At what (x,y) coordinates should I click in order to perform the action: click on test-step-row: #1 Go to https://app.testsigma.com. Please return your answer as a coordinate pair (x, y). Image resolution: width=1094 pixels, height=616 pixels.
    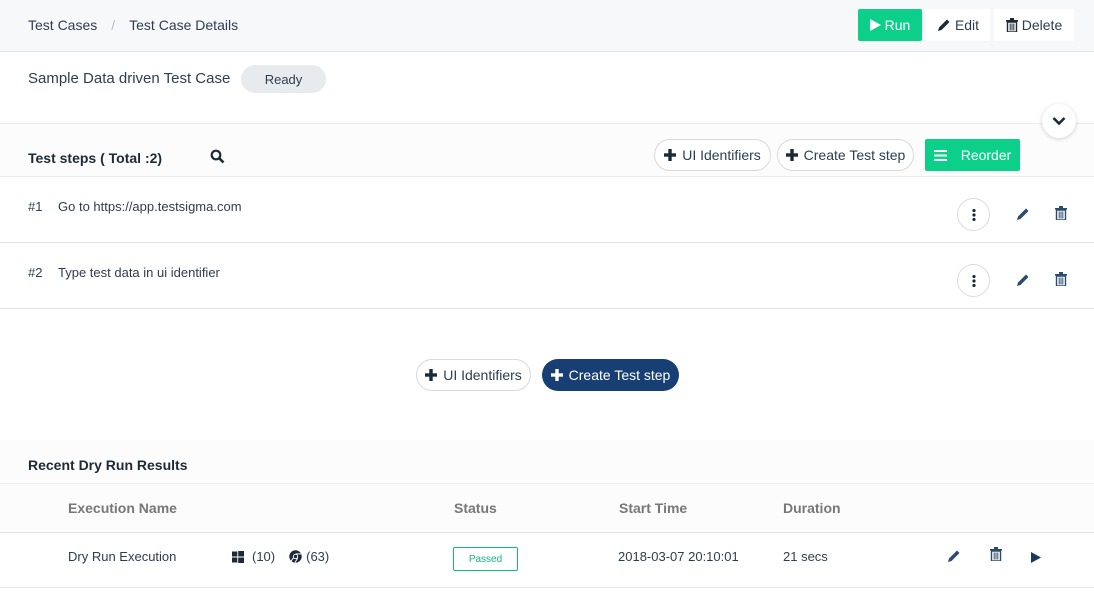
    Looking at the image, I should click on (547, 210).